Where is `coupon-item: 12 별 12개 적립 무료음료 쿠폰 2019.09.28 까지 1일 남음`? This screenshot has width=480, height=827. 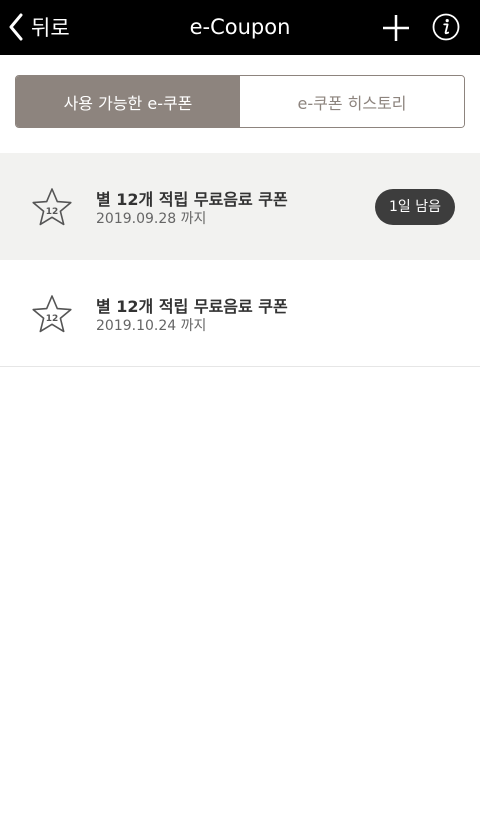 coupon-item: 12 별 12개 적립 무료음료 쿠폰 2019.09.28 까지 1일 남음 is located at coordinates (240, 206).